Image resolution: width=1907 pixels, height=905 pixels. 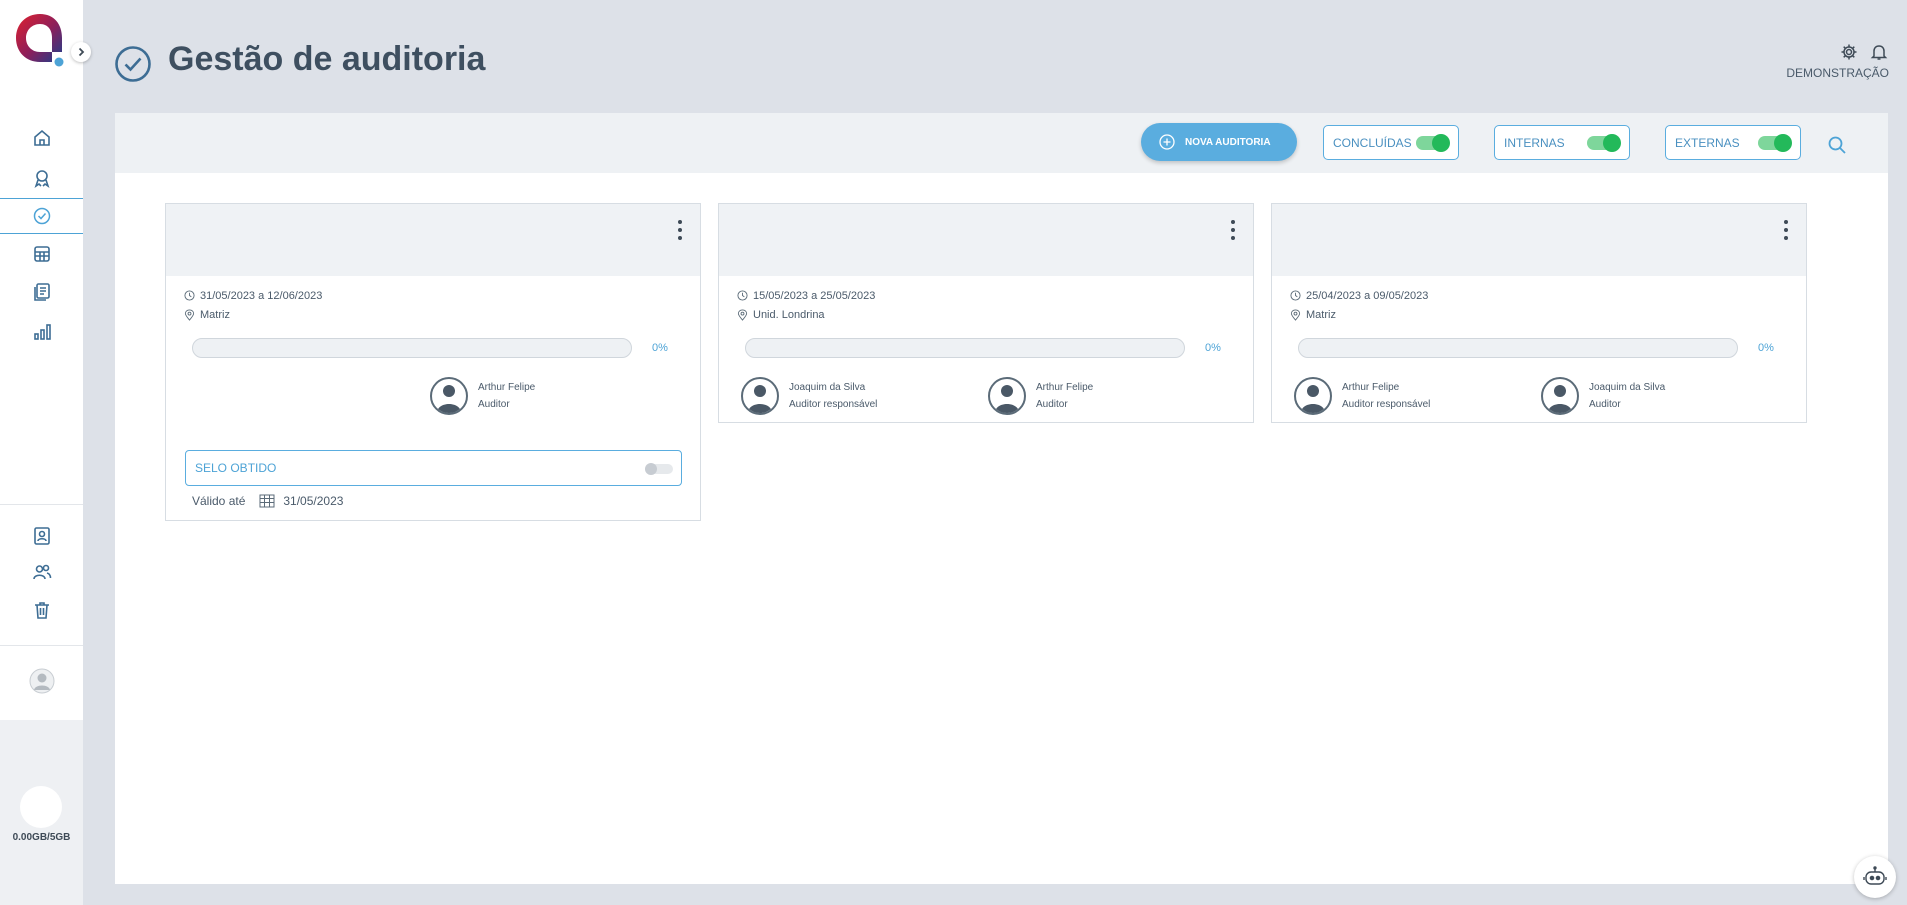 What do you see at coordinates (433, 295) in the screenshot?
I see `audit-period: 31/05/2023 a 12/06/2023` at bounding box center [433, 295].